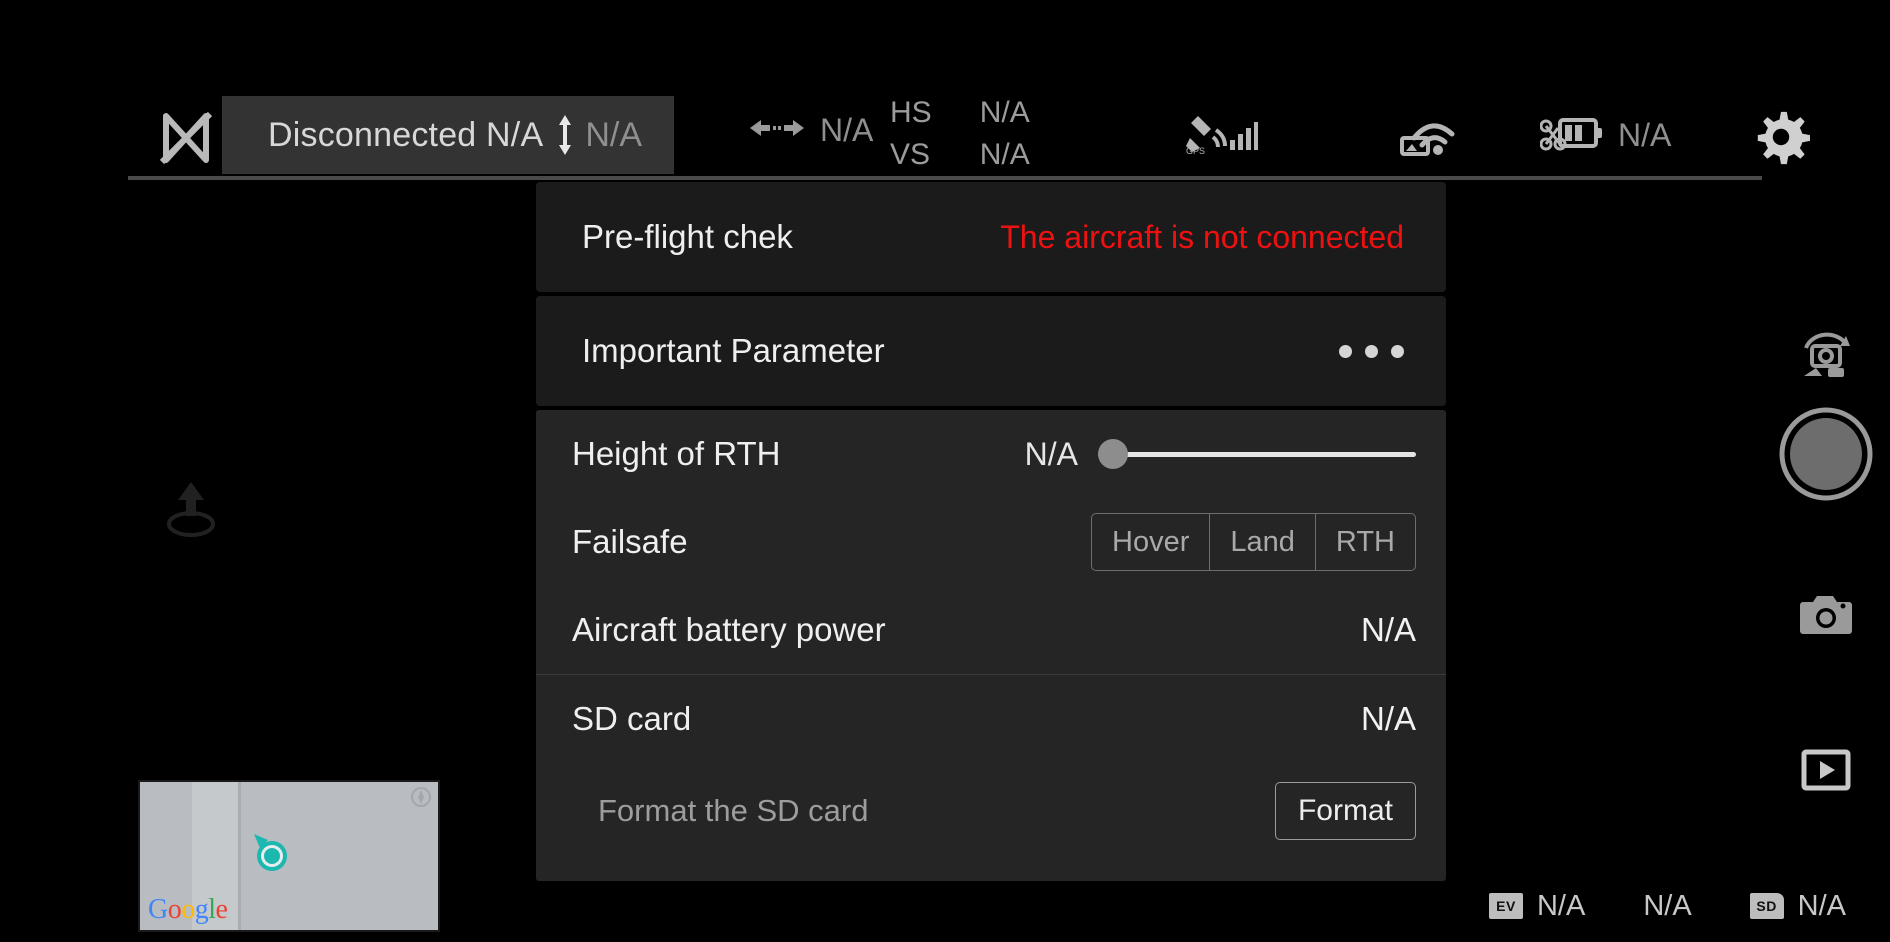  I want to click on gps-signal-group: GPS, so click(1219, 135).